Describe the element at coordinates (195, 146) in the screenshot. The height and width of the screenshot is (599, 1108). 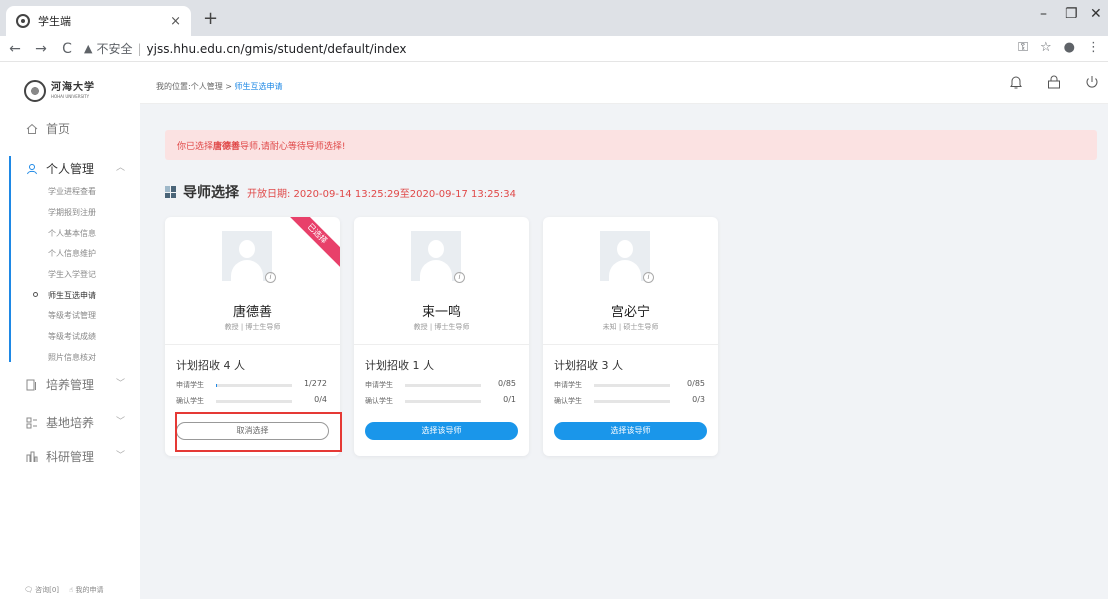
I see `alert-prefix: 你已选择` at that location.